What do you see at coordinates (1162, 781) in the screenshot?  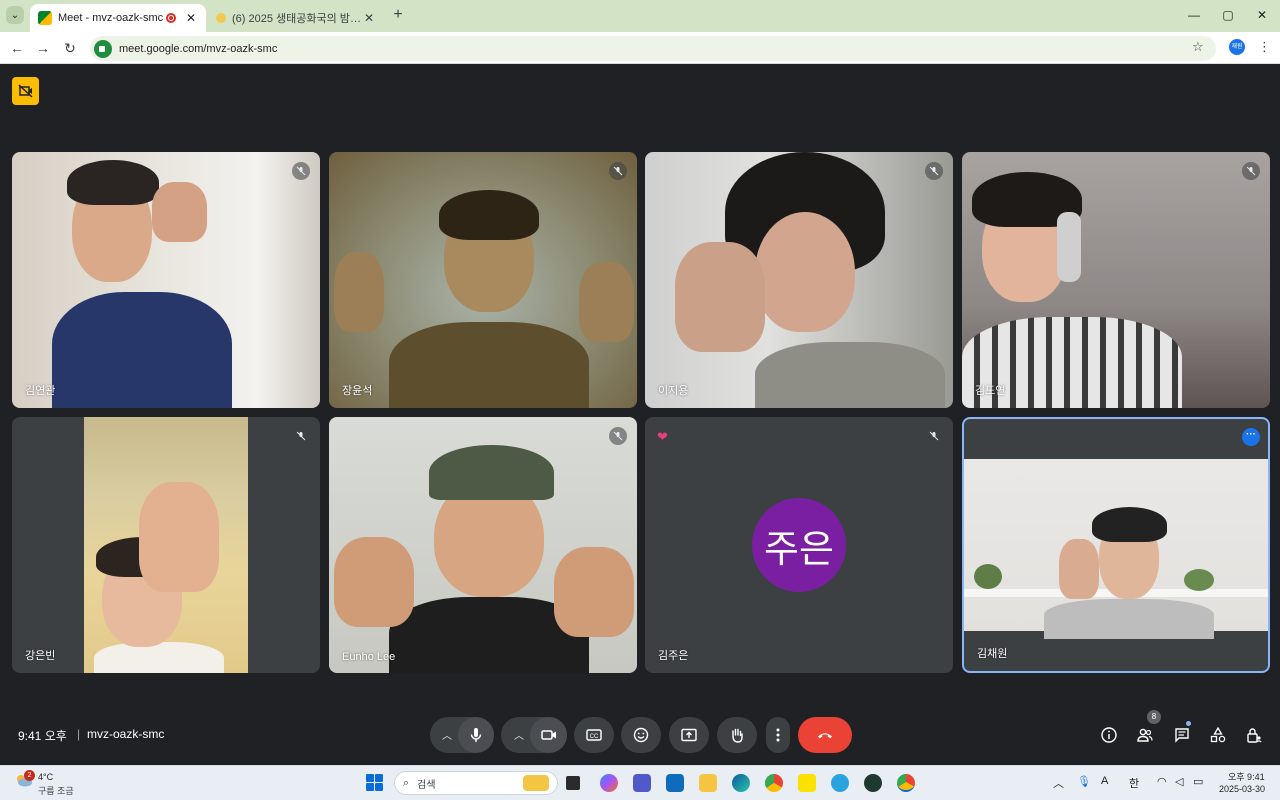 I see `wifi-icon: ◠` at bounding box center [1162, 781].